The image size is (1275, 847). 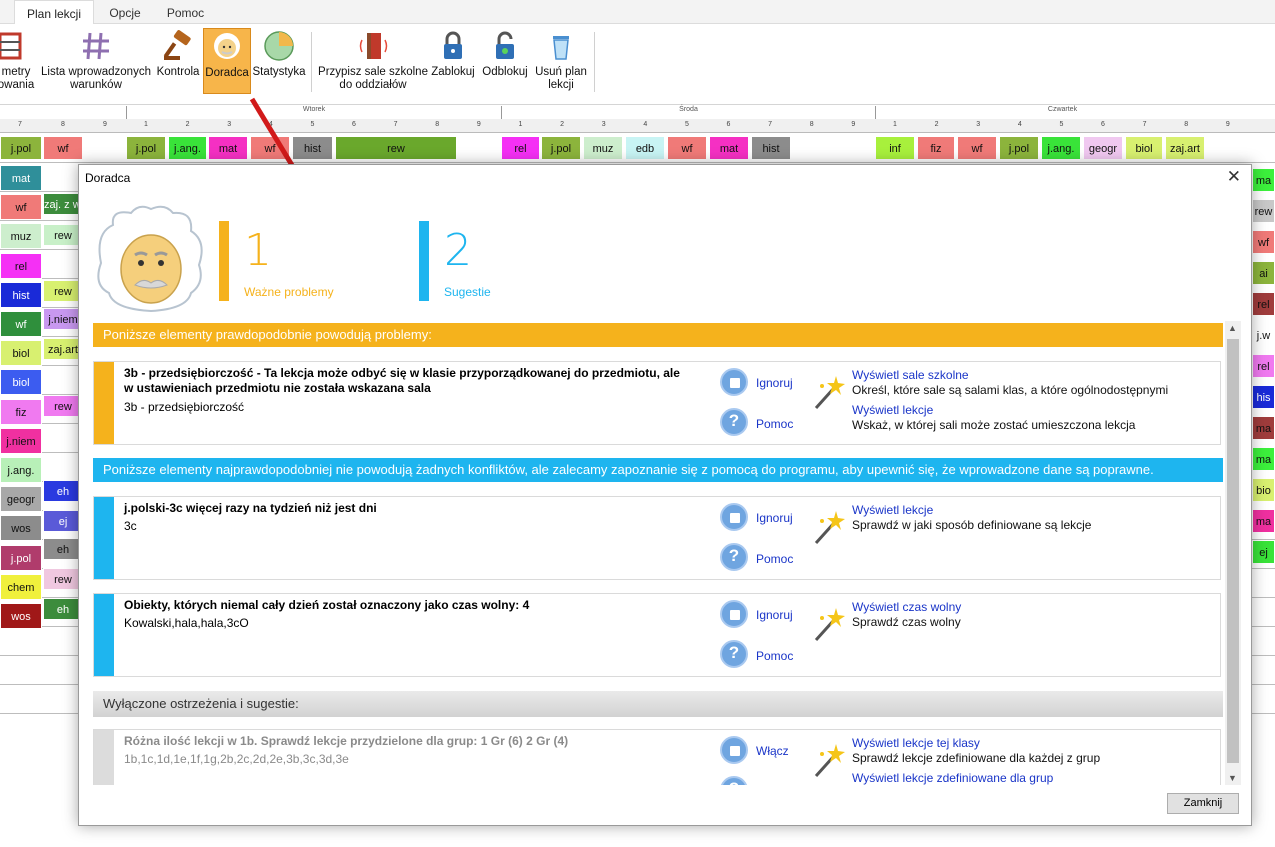 I want to click on lesson-cell: inf, so click(x=895, y=148).